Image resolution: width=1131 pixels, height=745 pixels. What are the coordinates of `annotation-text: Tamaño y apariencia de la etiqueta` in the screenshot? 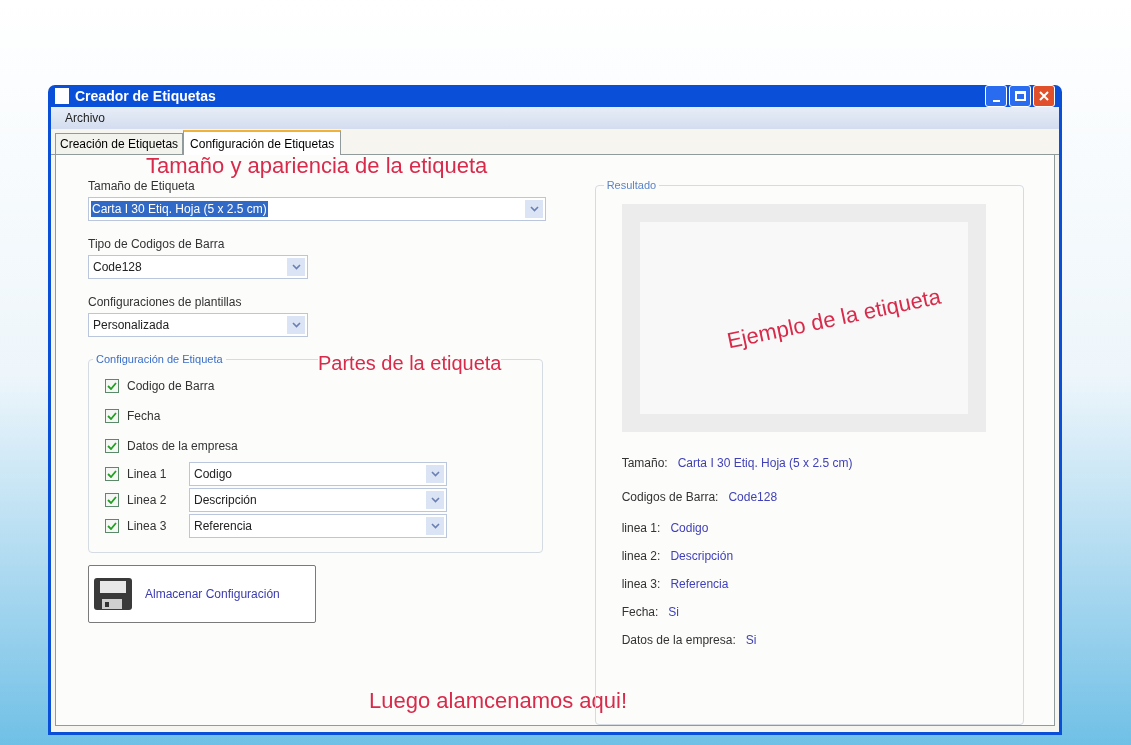 It's located at (317, 166).